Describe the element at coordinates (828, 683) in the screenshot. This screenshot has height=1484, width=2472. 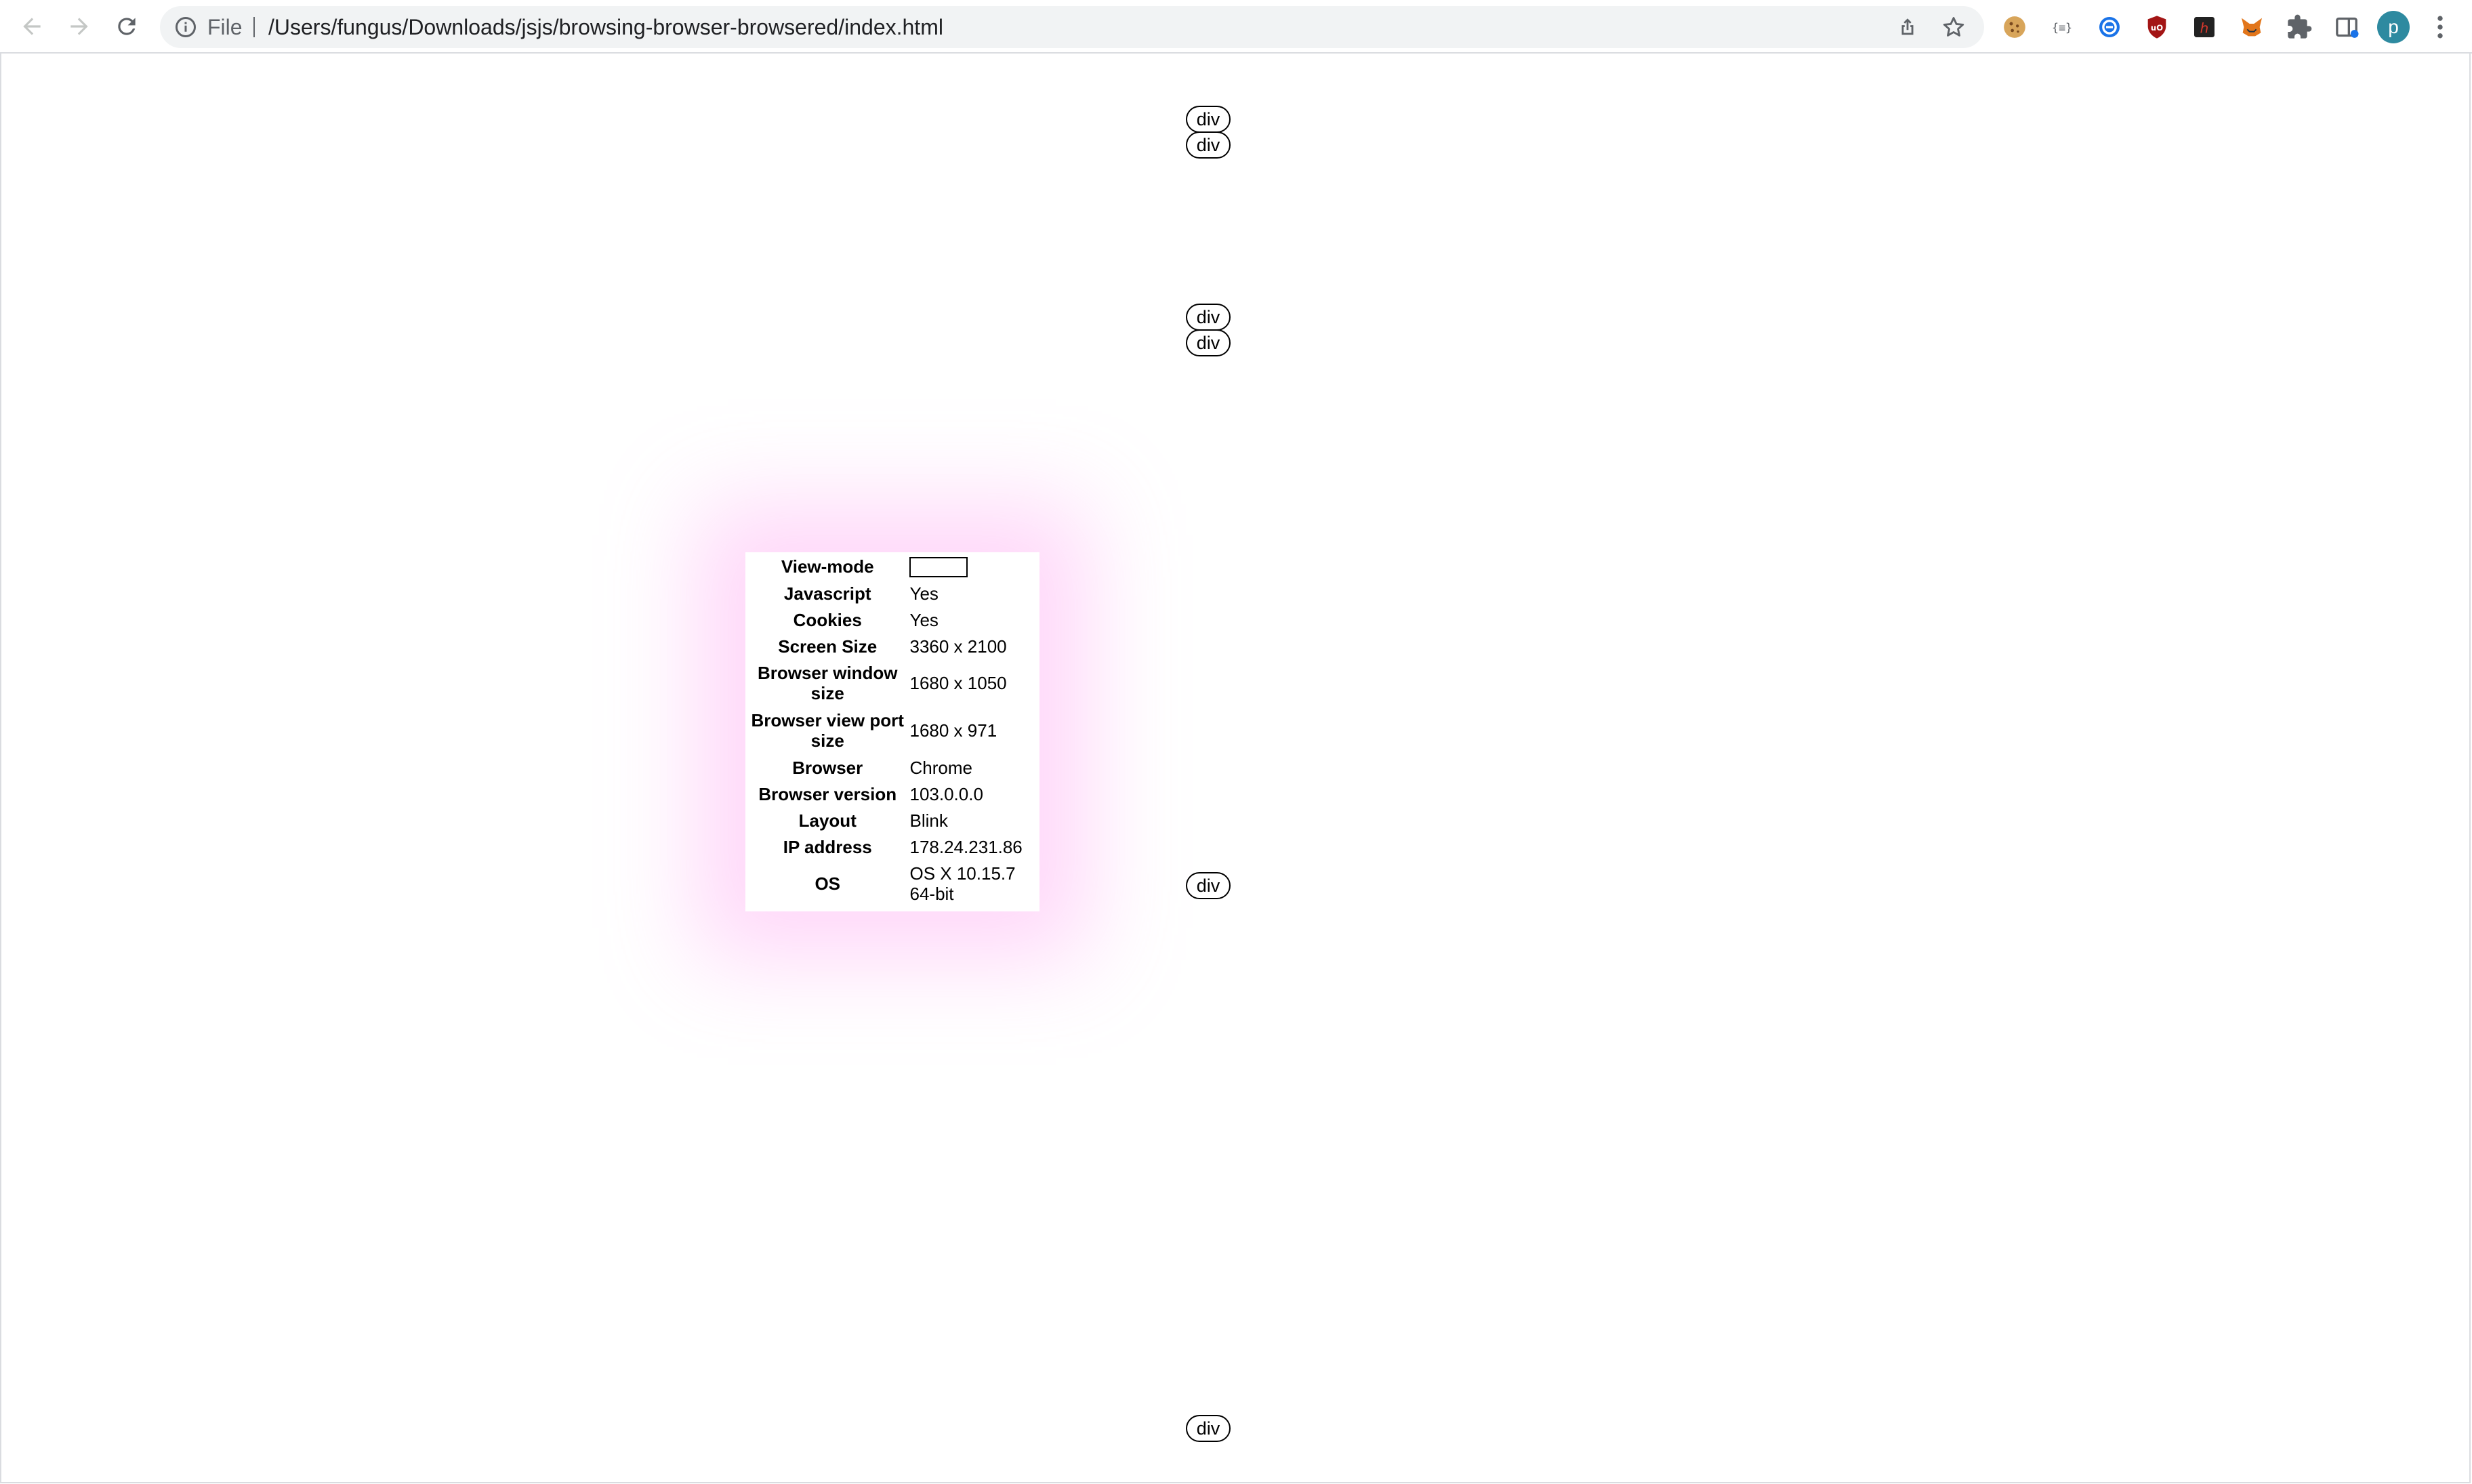
I see `row-label: Browser window size` at that location.